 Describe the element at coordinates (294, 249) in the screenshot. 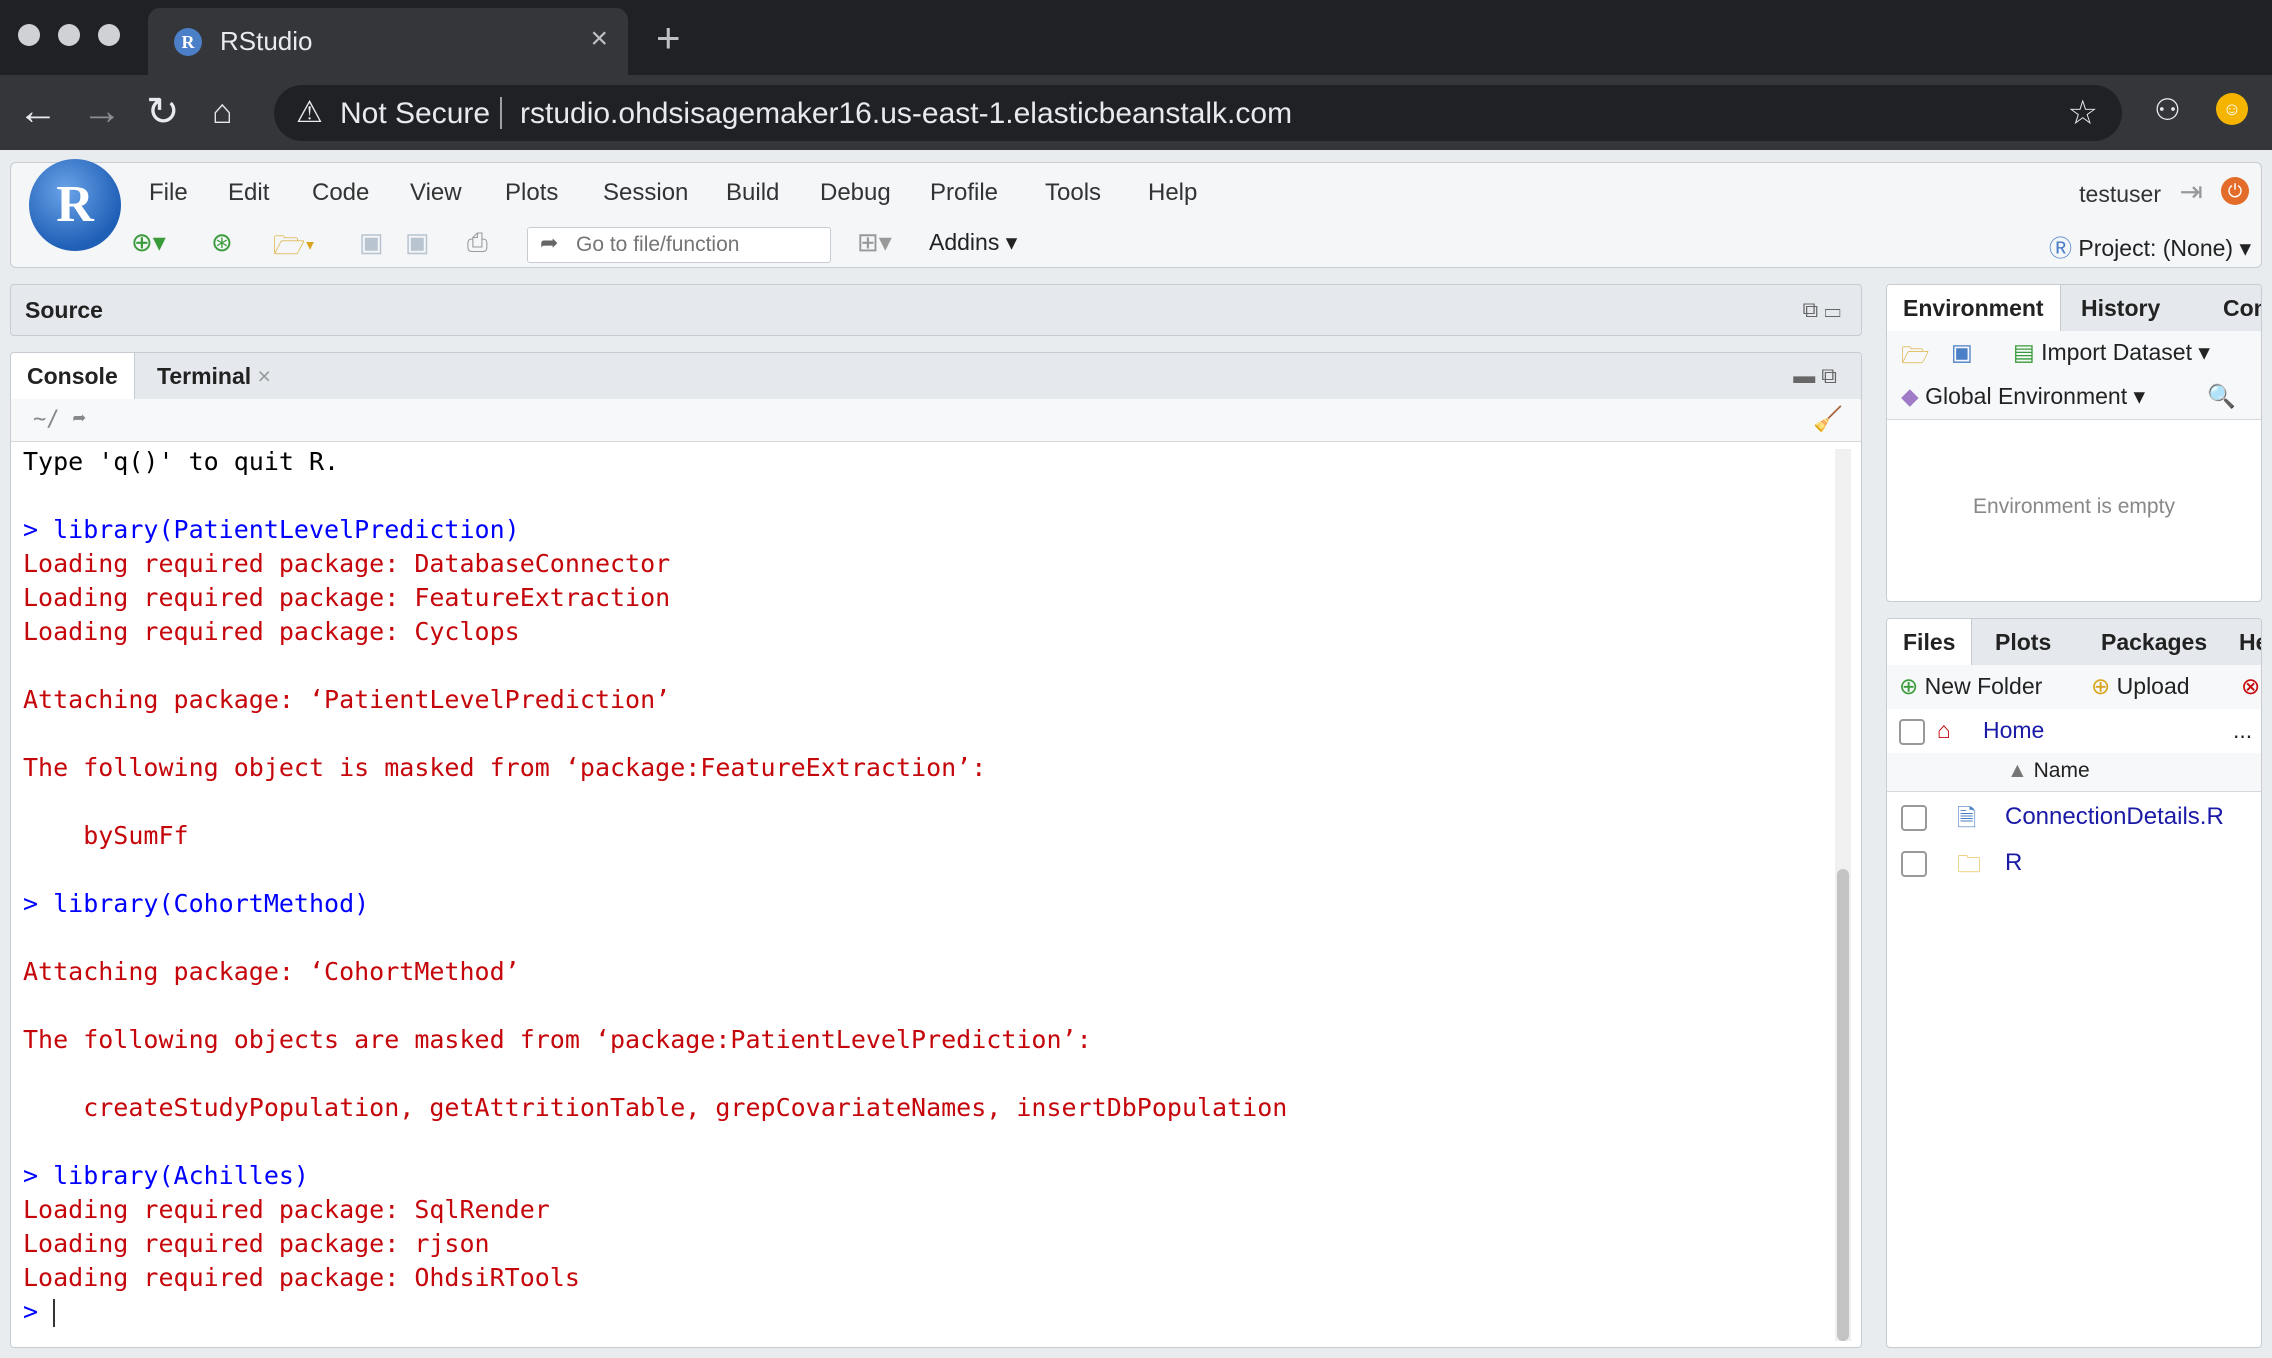

I see `open-file-icon: 🗁▾` at that location.